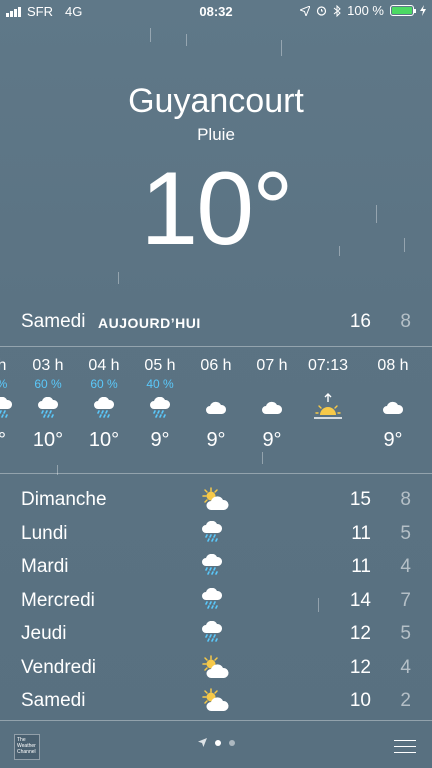 Image resolution: width=432 pixels, height=768 pixels. I want to click on page-dot-active, so click(217, 742).